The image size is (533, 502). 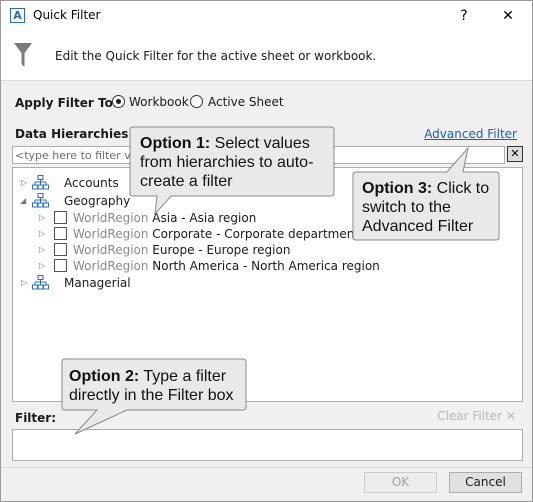 I want to click on clear-filter-button: Clear Filter ✕, so click(x=476, y=416).